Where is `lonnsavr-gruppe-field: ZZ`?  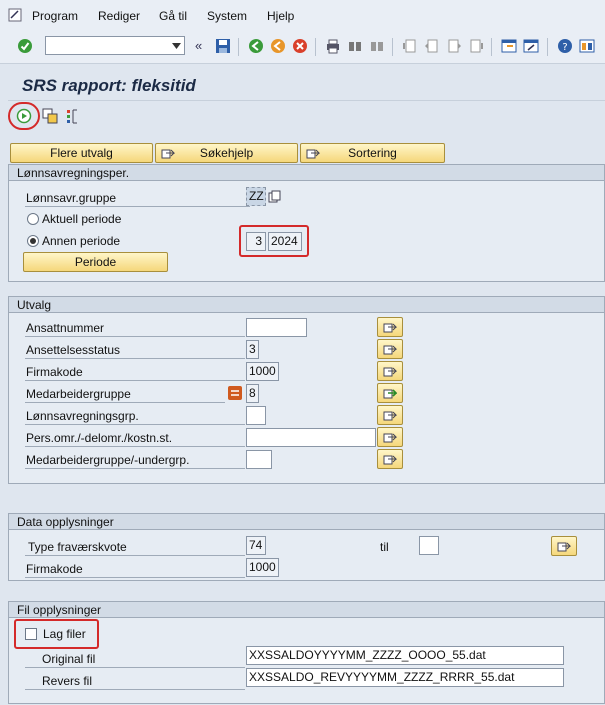
lonnsavr-gruppe-field: ZZ is located at coordinates (256, 196).